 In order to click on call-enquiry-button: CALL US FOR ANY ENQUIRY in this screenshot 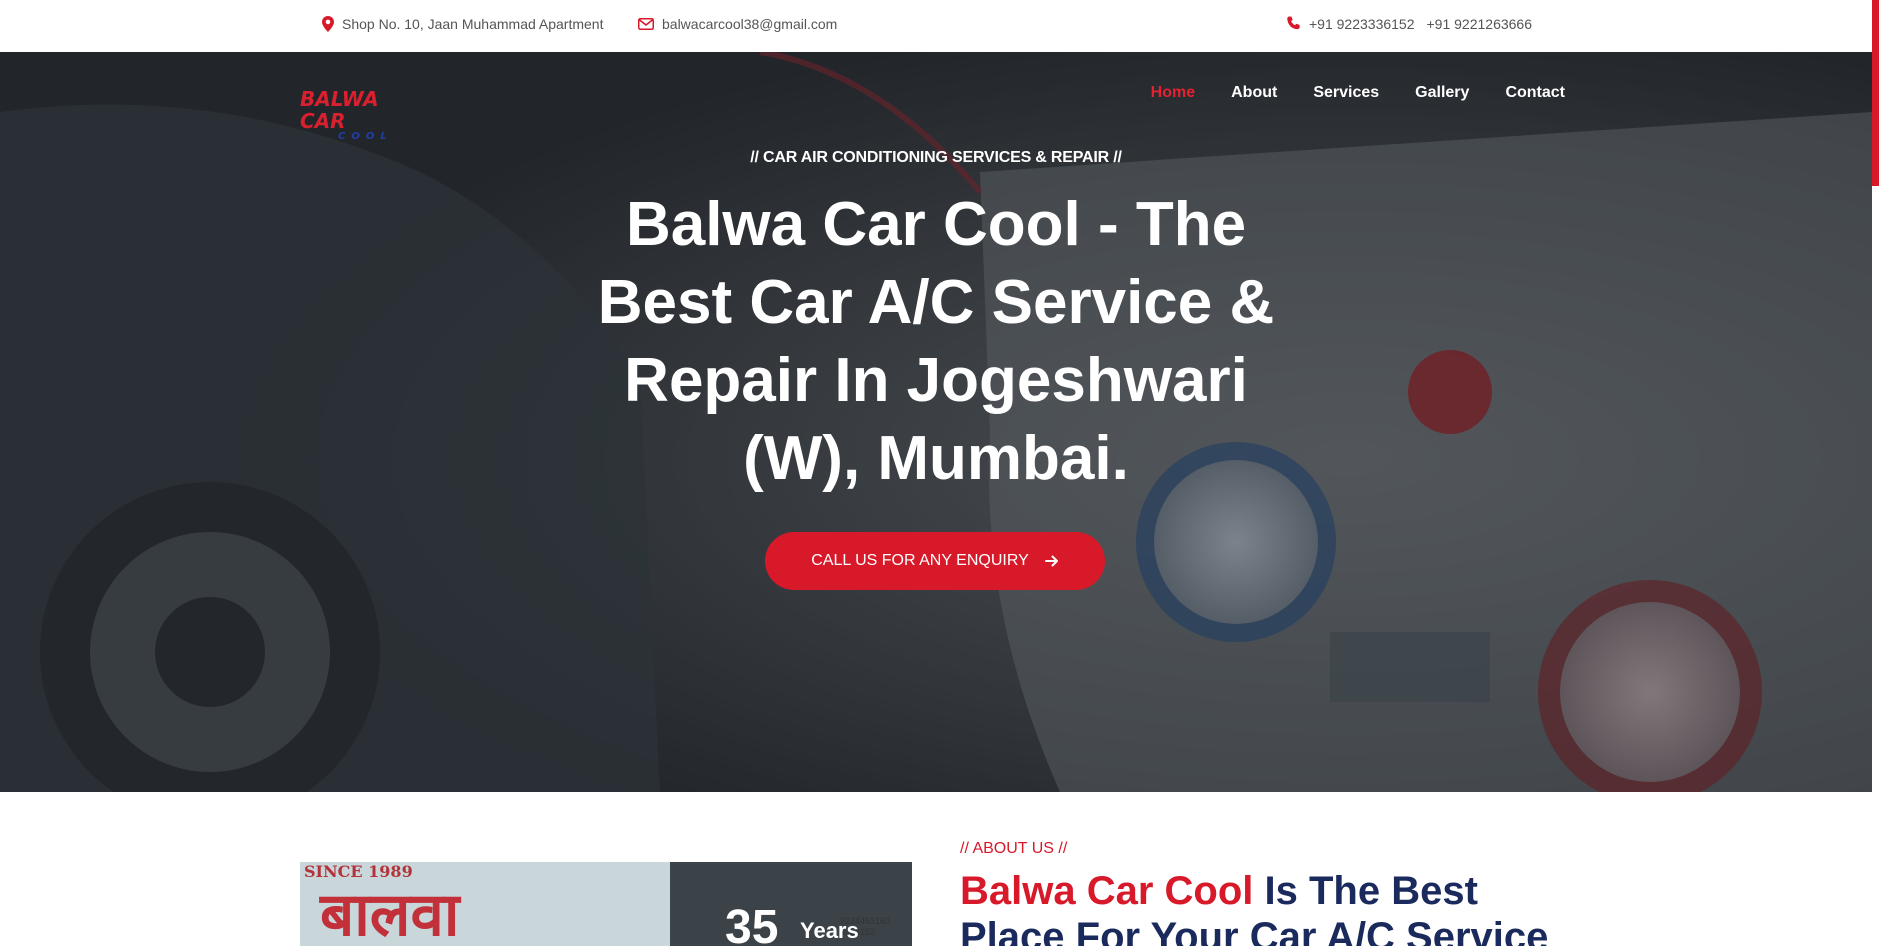, I will do `click(935, 561)`.